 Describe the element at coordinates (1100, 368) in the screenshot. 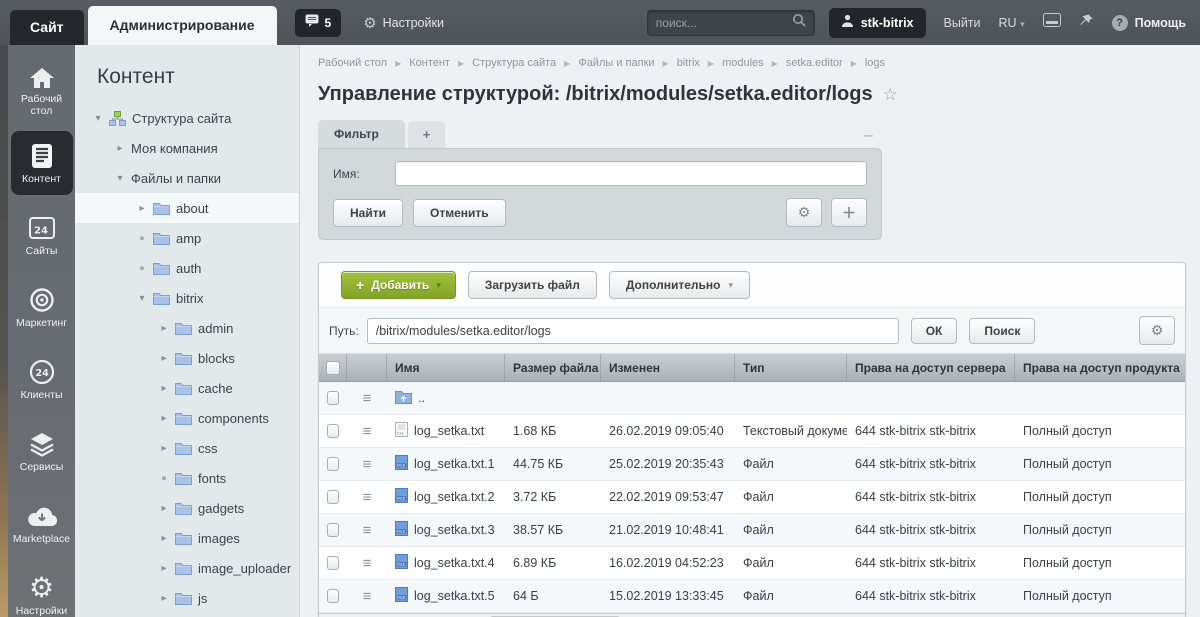

I see `column-product-rights: Права на доступ продукта` at that location.